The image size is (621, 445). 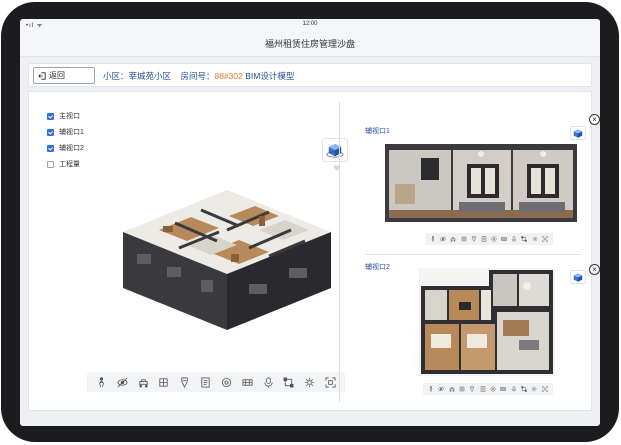 What do you see at coordinates (487, 322) in the screenshot?
I see `viewport-2-floorplan` at bounding box center [487, 322].